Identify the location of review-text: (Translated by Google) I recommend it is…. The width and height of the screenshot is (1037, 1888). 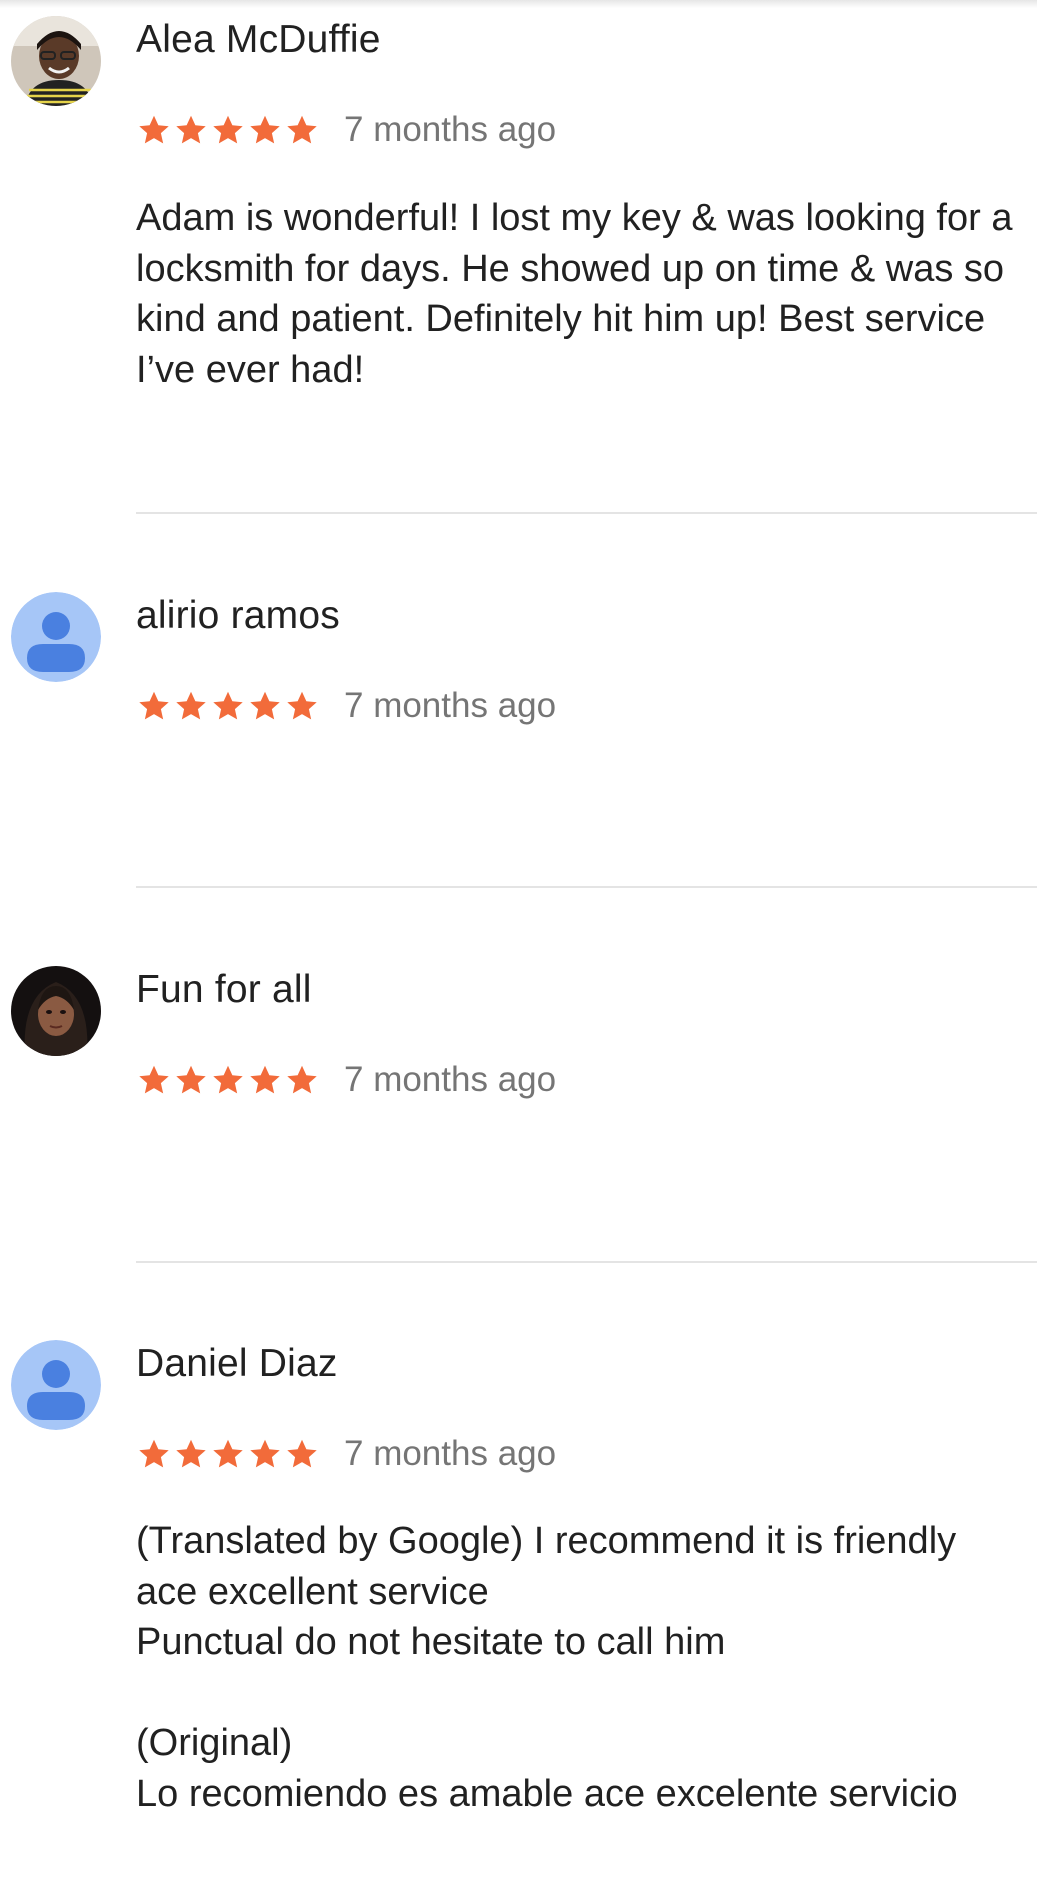
(547, 1667).